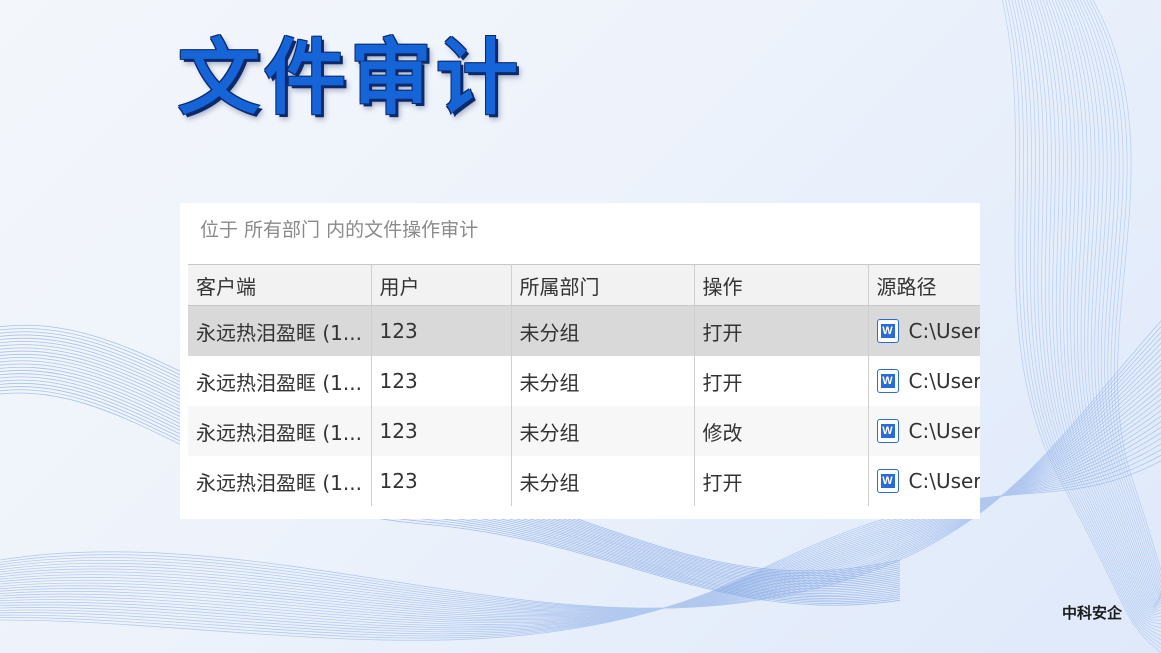 This screenshot has width=1161, height=653. Describe the element at coordinates (781, 431) in the screenshot. I see `cell-operation: 修改` at that location.